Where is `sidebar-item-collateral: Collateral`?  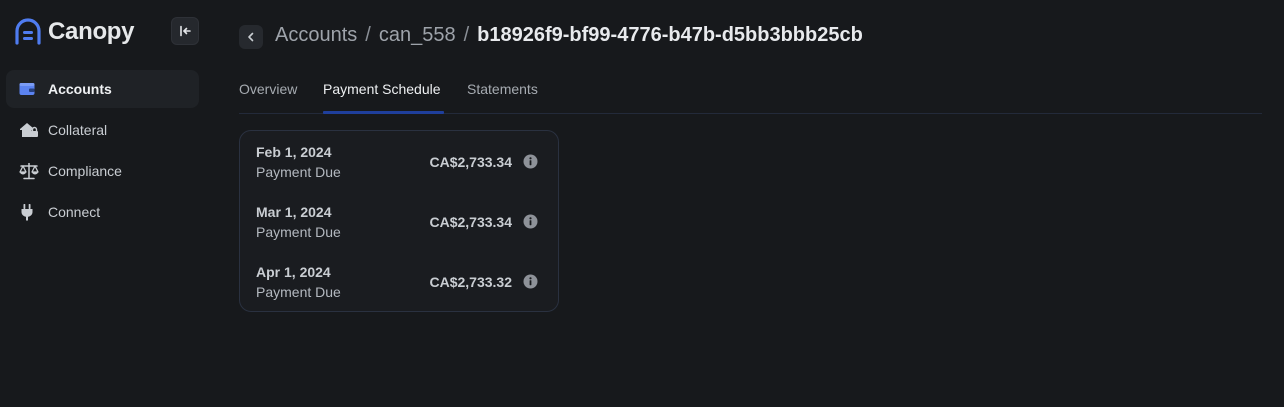 sidebar-item-collateral: Collateral is located at coordinates (102, 130).